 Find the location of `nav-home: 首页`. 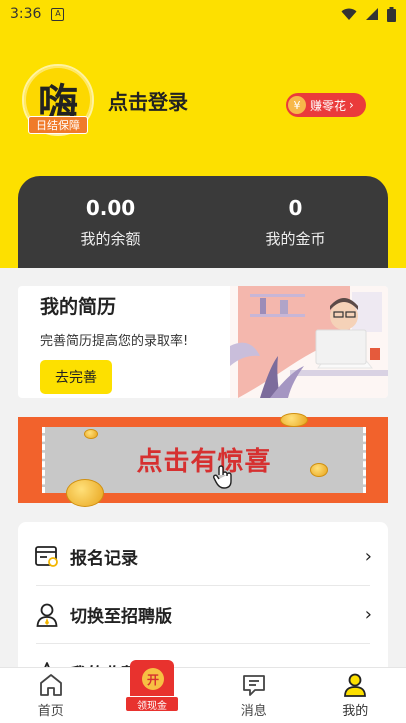

nav-home: 首页 is located at coordinates (51, 695).